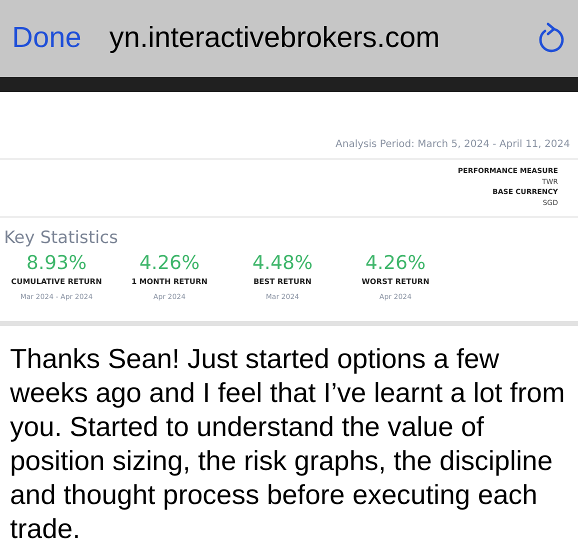 The width and height of the screenshot is (578, 542). What do you see at coordinates (274, 38) in the screenshot?
I see `url-text: yn.interactivebrokers.com` at bounding box center [274, 38].